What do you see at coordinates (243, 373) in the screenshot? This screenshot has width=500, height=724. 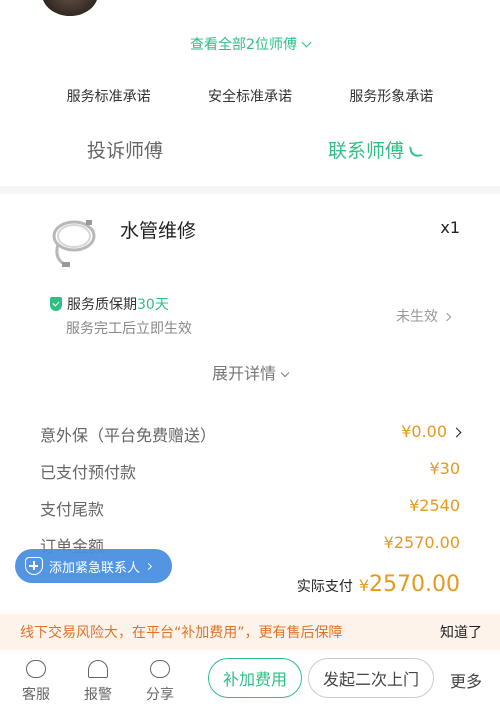 I see `expand-label: 展开详情` at bounding box center [243, 373].